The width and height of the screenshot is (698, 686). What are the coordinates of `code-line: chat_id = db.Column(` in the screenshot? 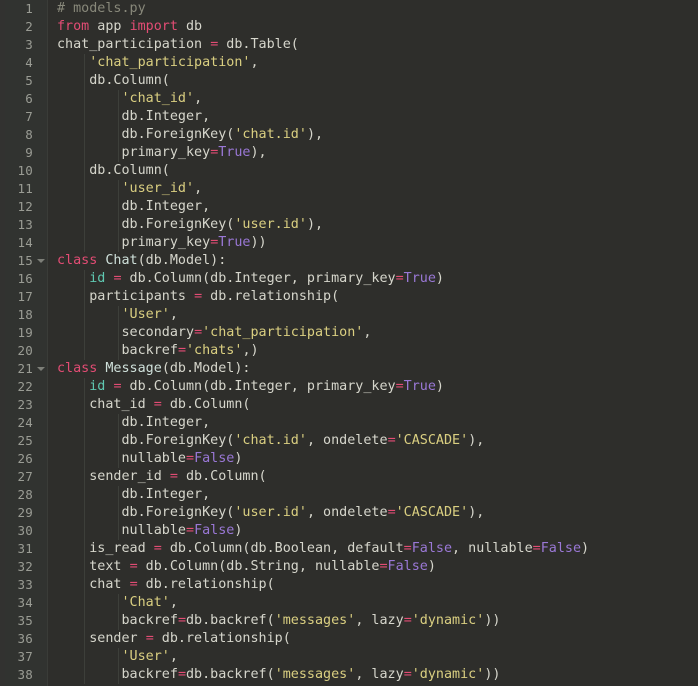 It's located at (377, 405).